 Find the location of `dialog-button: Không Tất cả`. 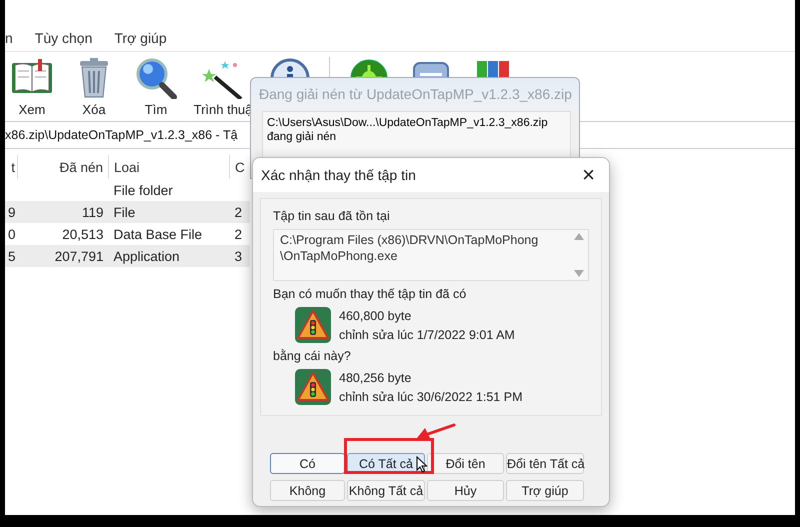

dialog-button: Không Tất cả is located at coordinates (386, 490).